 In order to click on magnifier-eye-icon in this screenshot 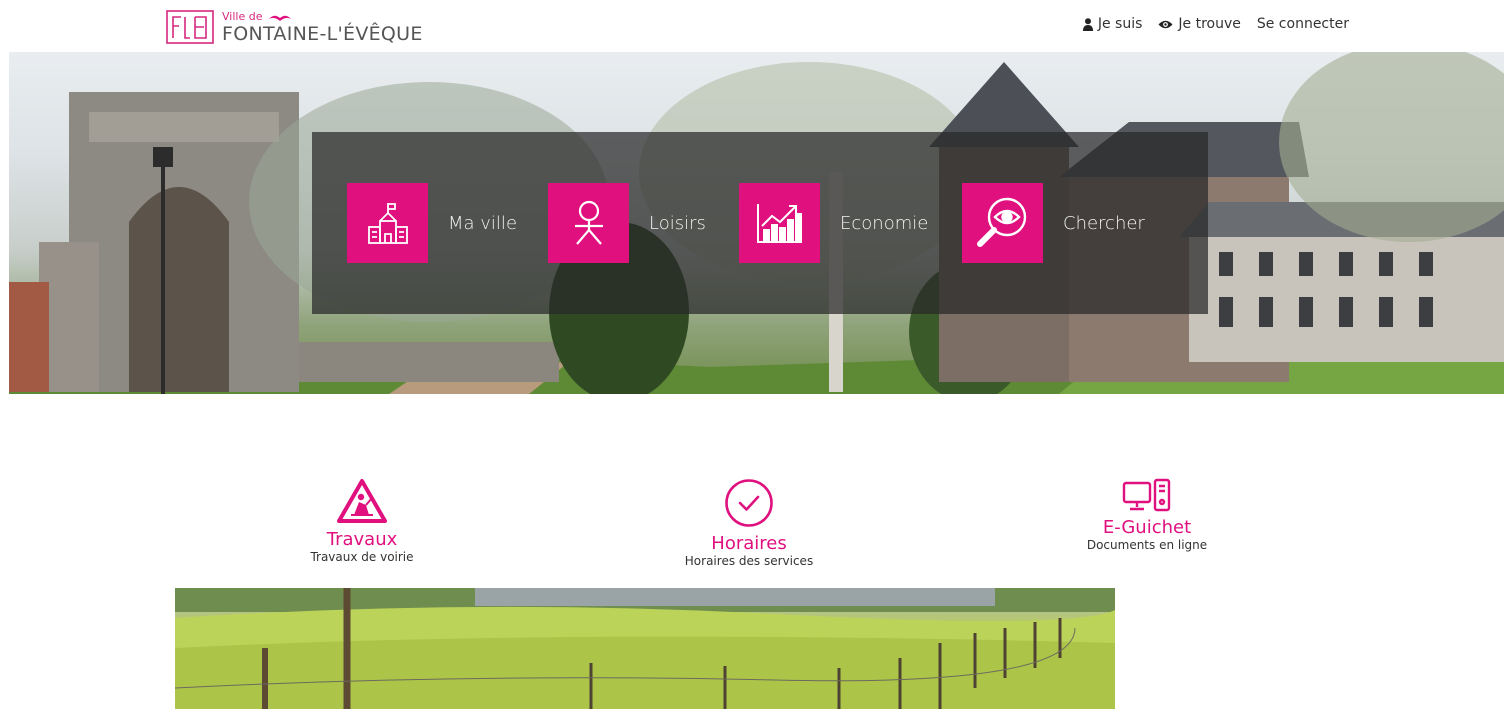, I will do `click(1001, 222)`.